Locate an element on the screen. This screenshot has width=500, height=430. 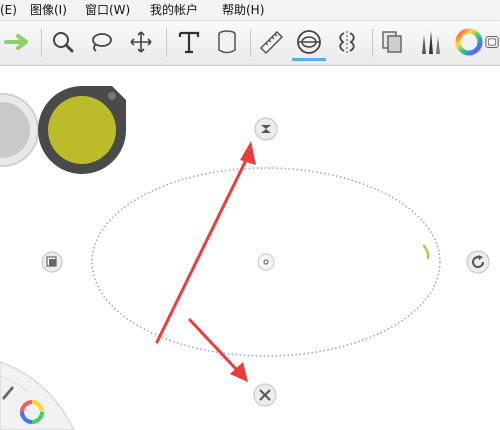
lagoon-menu is located at coordinates (37, 395).